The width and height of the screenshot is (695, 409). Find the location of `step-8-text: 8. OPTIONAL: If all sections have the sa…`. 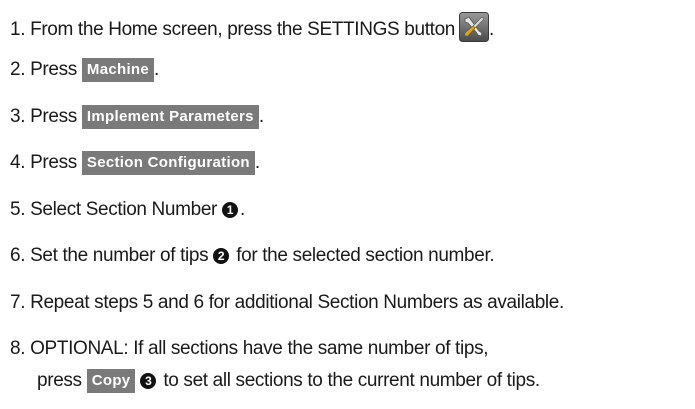

step-8-text: 8. OPTIONAL: If all sections have the sa… is located at coordinates (249, 348).